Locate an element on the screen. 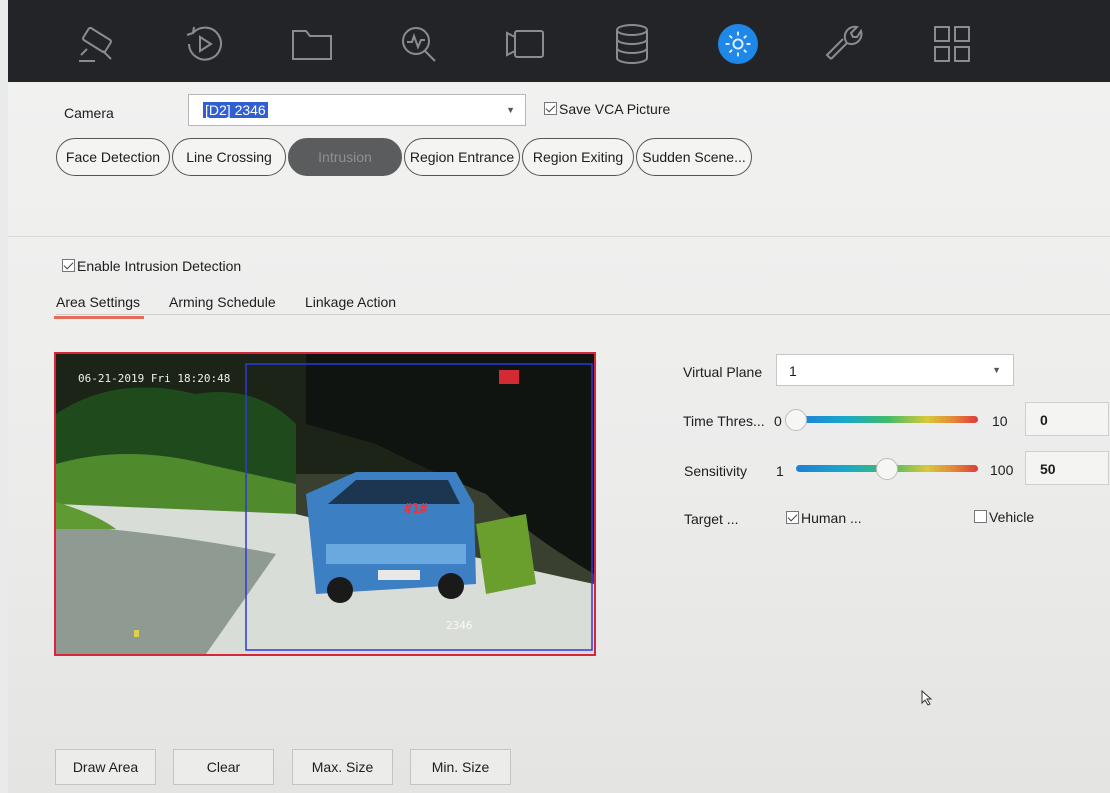 The height and width of the screenshot is (793, 1110). sensitivity-value: 50 is located at coordinates (1048, 469).